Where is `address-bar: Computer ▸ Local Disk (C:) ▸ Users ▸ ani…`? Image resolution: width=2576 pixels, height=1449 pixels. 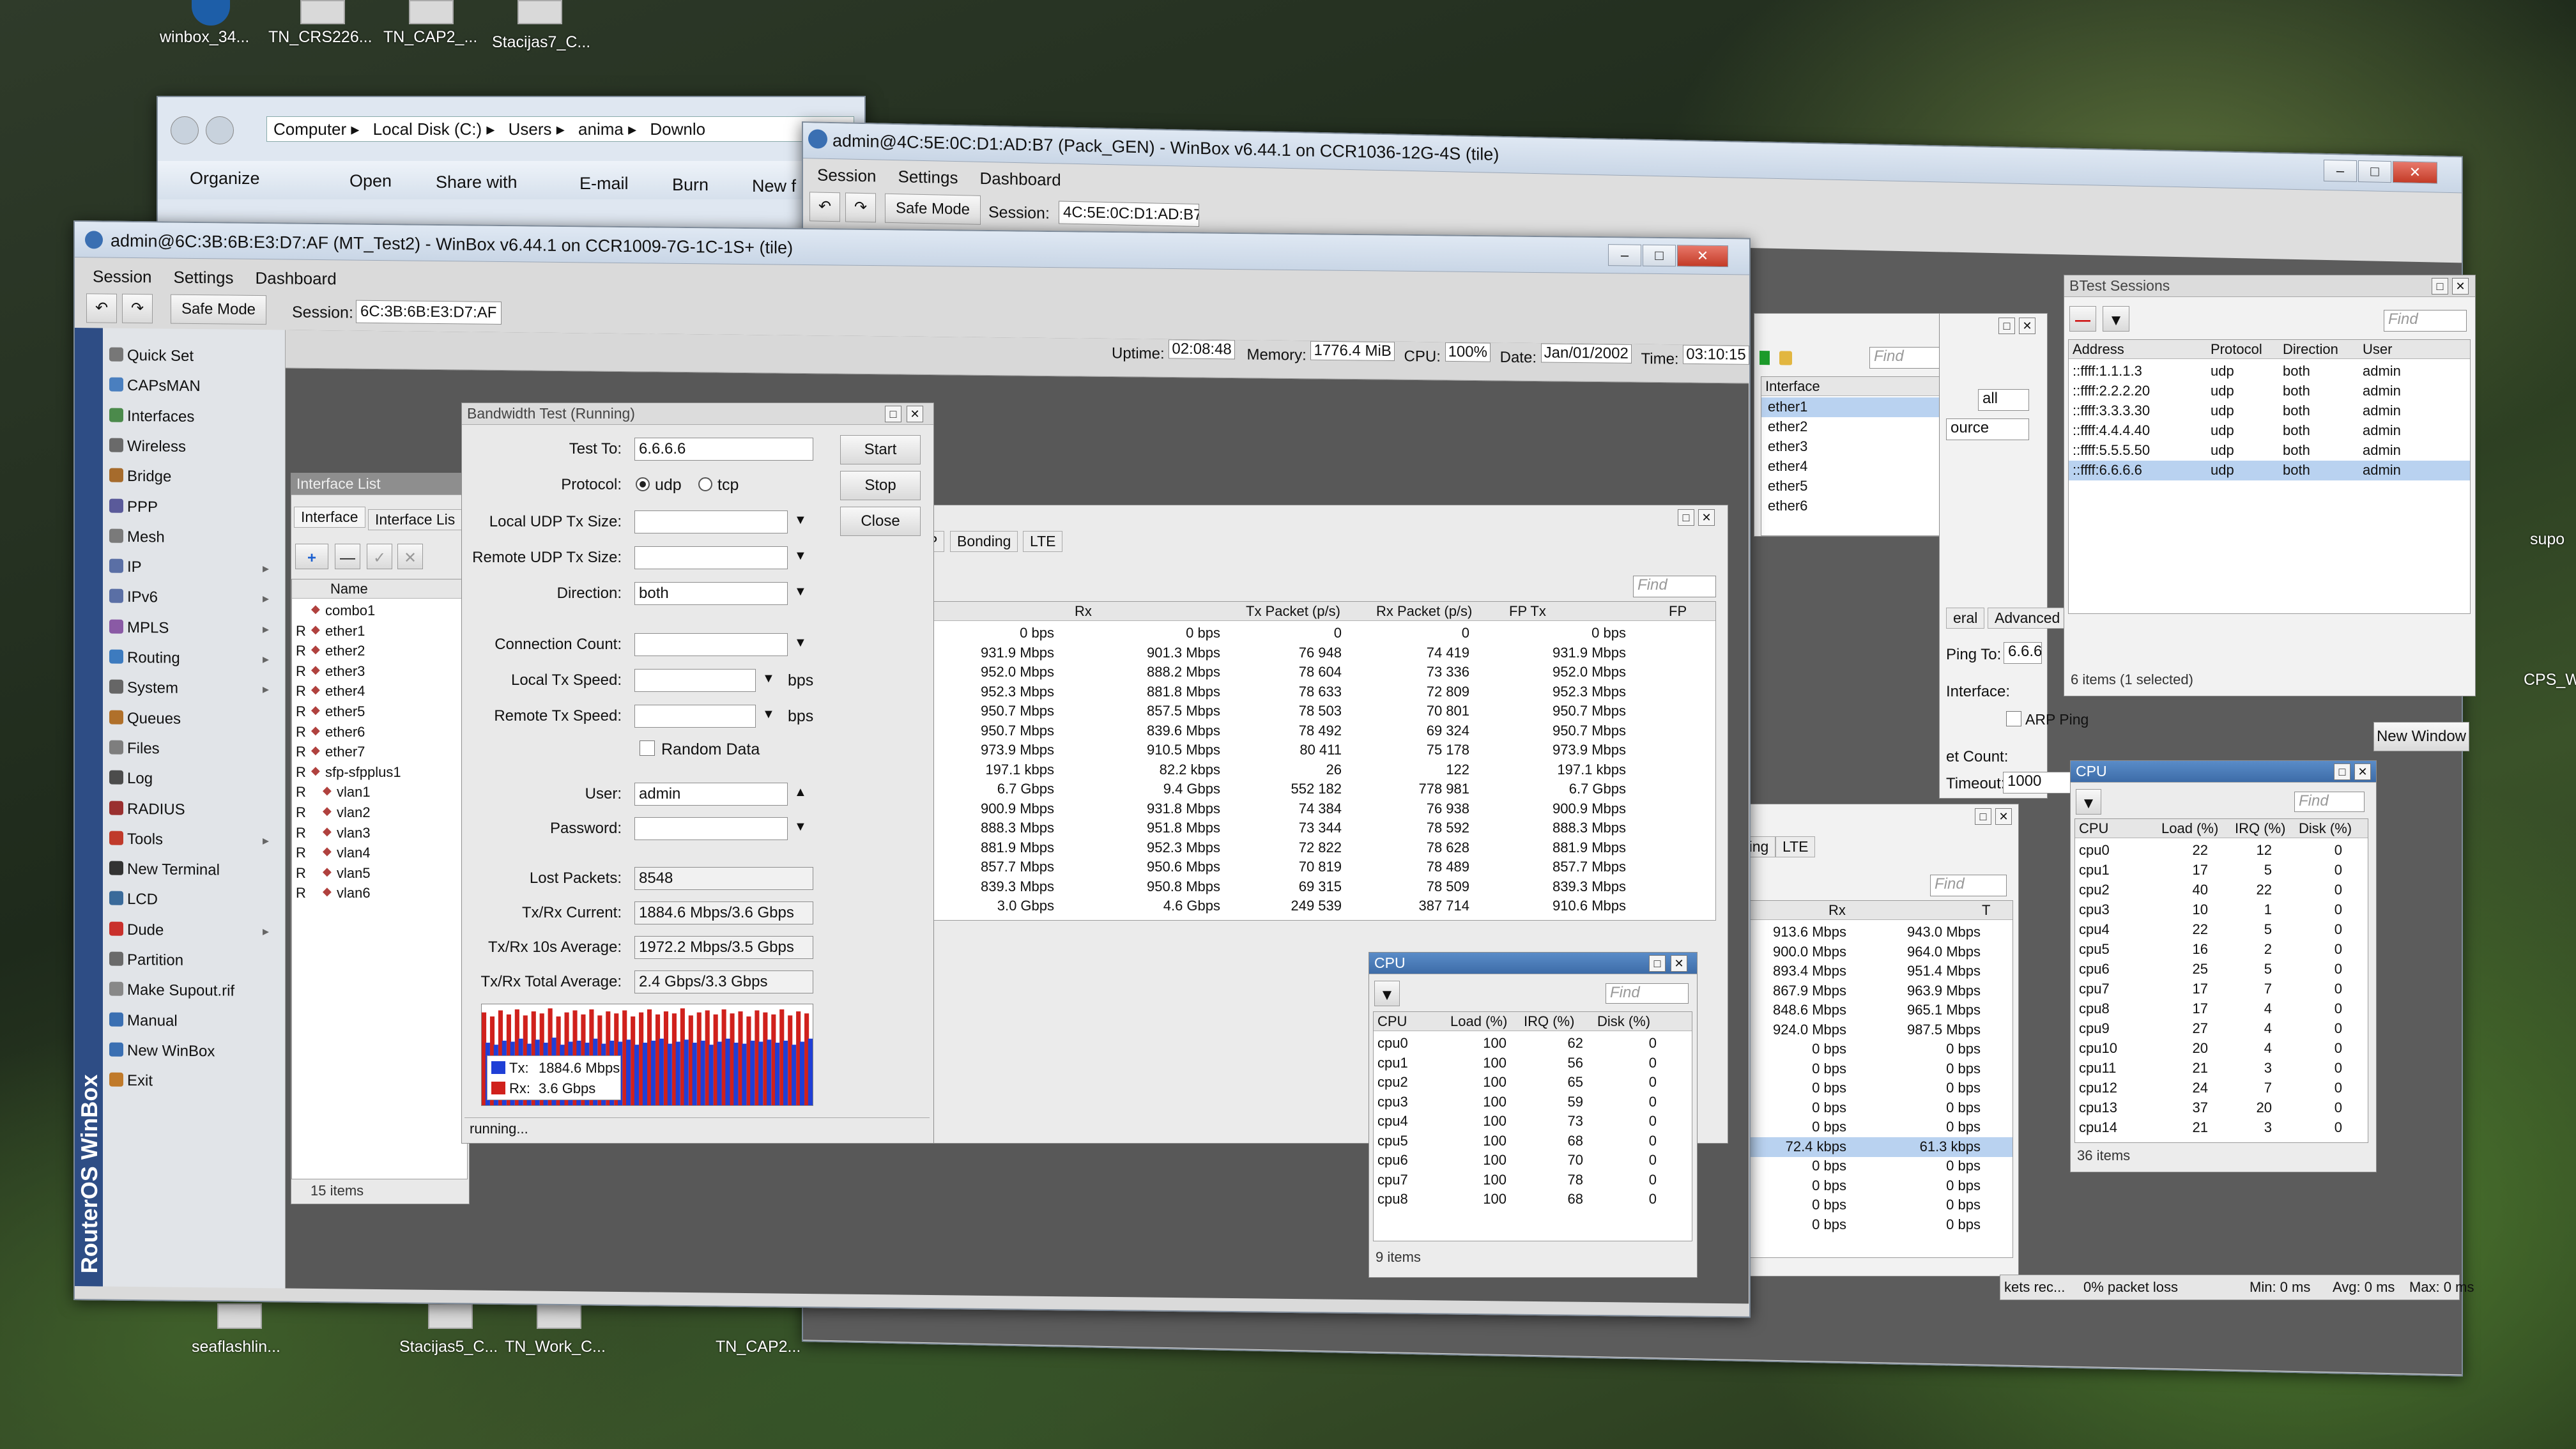
address-bar: Computer ▸ Local Disk (C:) ▸ Users ▸ ani… is located at coordinates (560, 129).